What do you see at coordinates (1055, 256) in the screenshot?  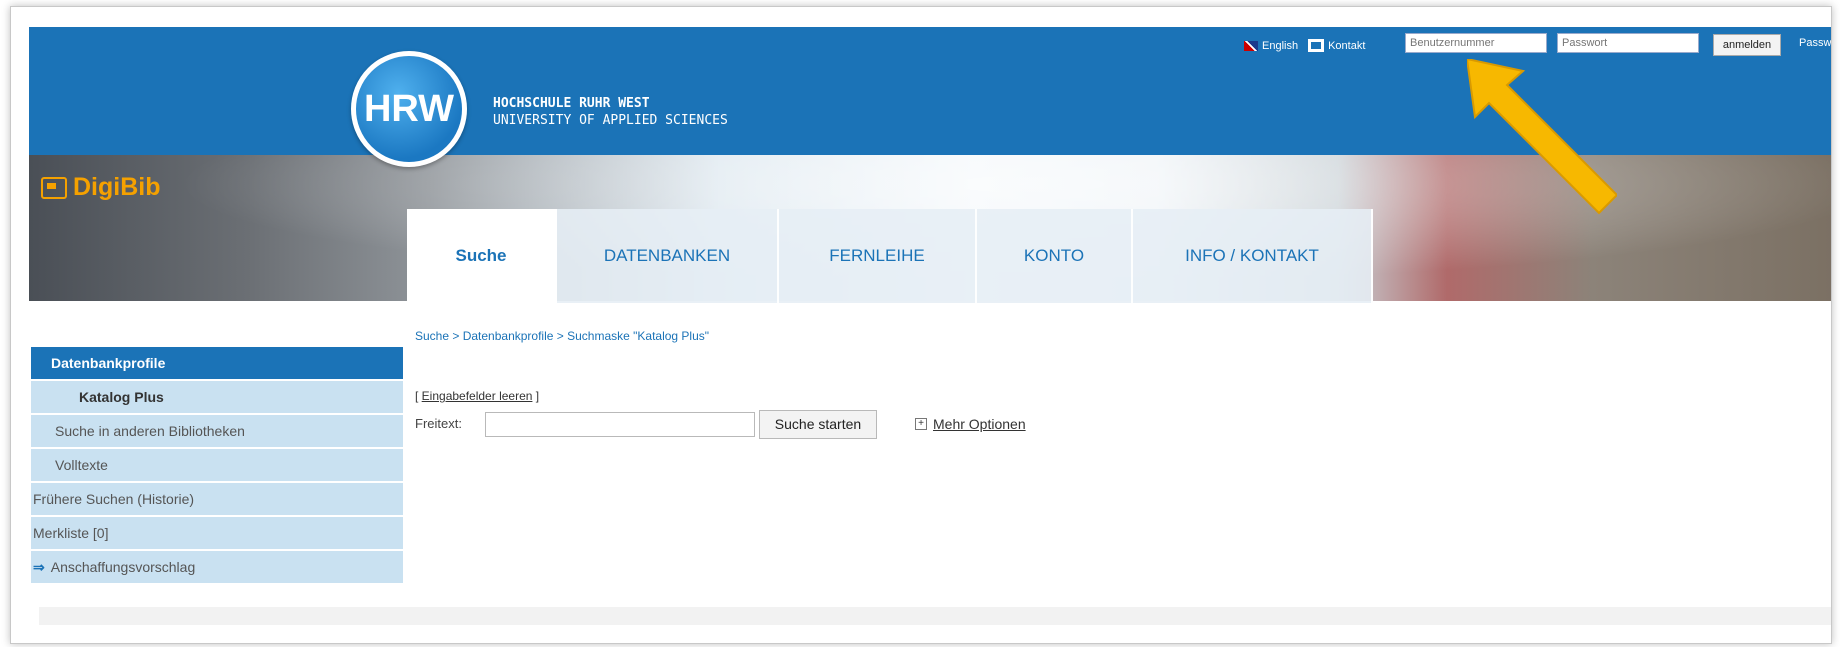 I see `tab-konto: KONTO` at bounding box center [1055, 256].